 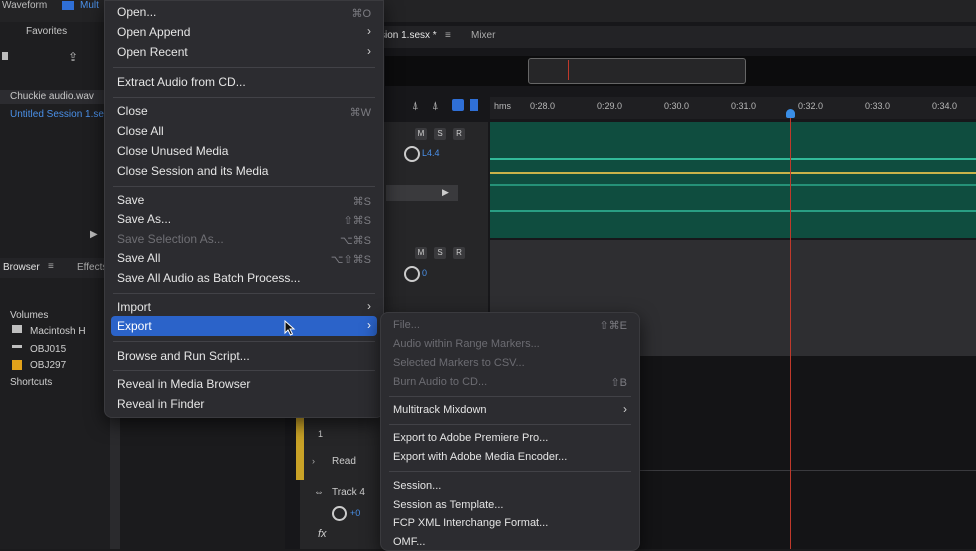 What do you see at coordinates (172, 151) in the screenshot?
I see `menu-item-close-unused-media: Close Unused Media` at bounding box center [172, 151].